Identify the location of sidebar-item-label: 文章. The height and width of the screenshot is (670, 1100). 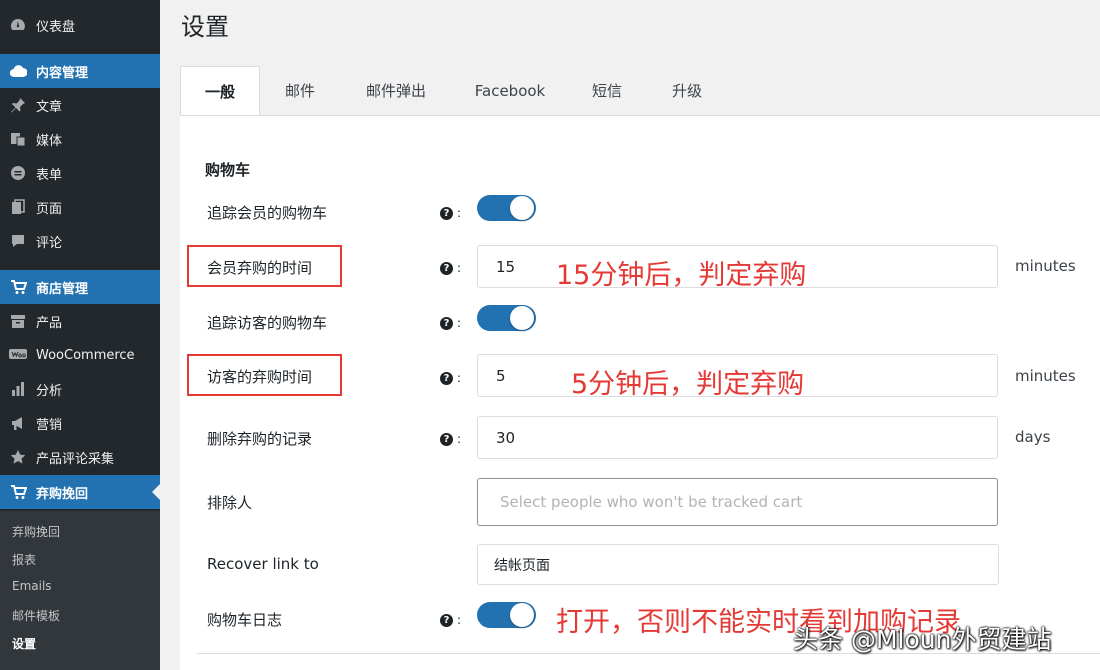
(49, 107).